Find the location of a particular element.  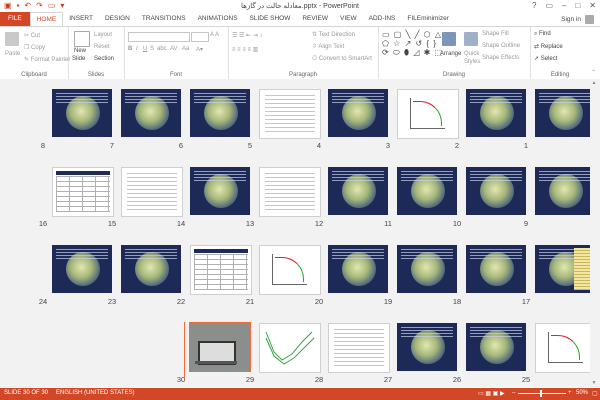

bullets-icons: ☰ ☰ ⇤ ⇥ ↕ is located at coordinates (247, 35).